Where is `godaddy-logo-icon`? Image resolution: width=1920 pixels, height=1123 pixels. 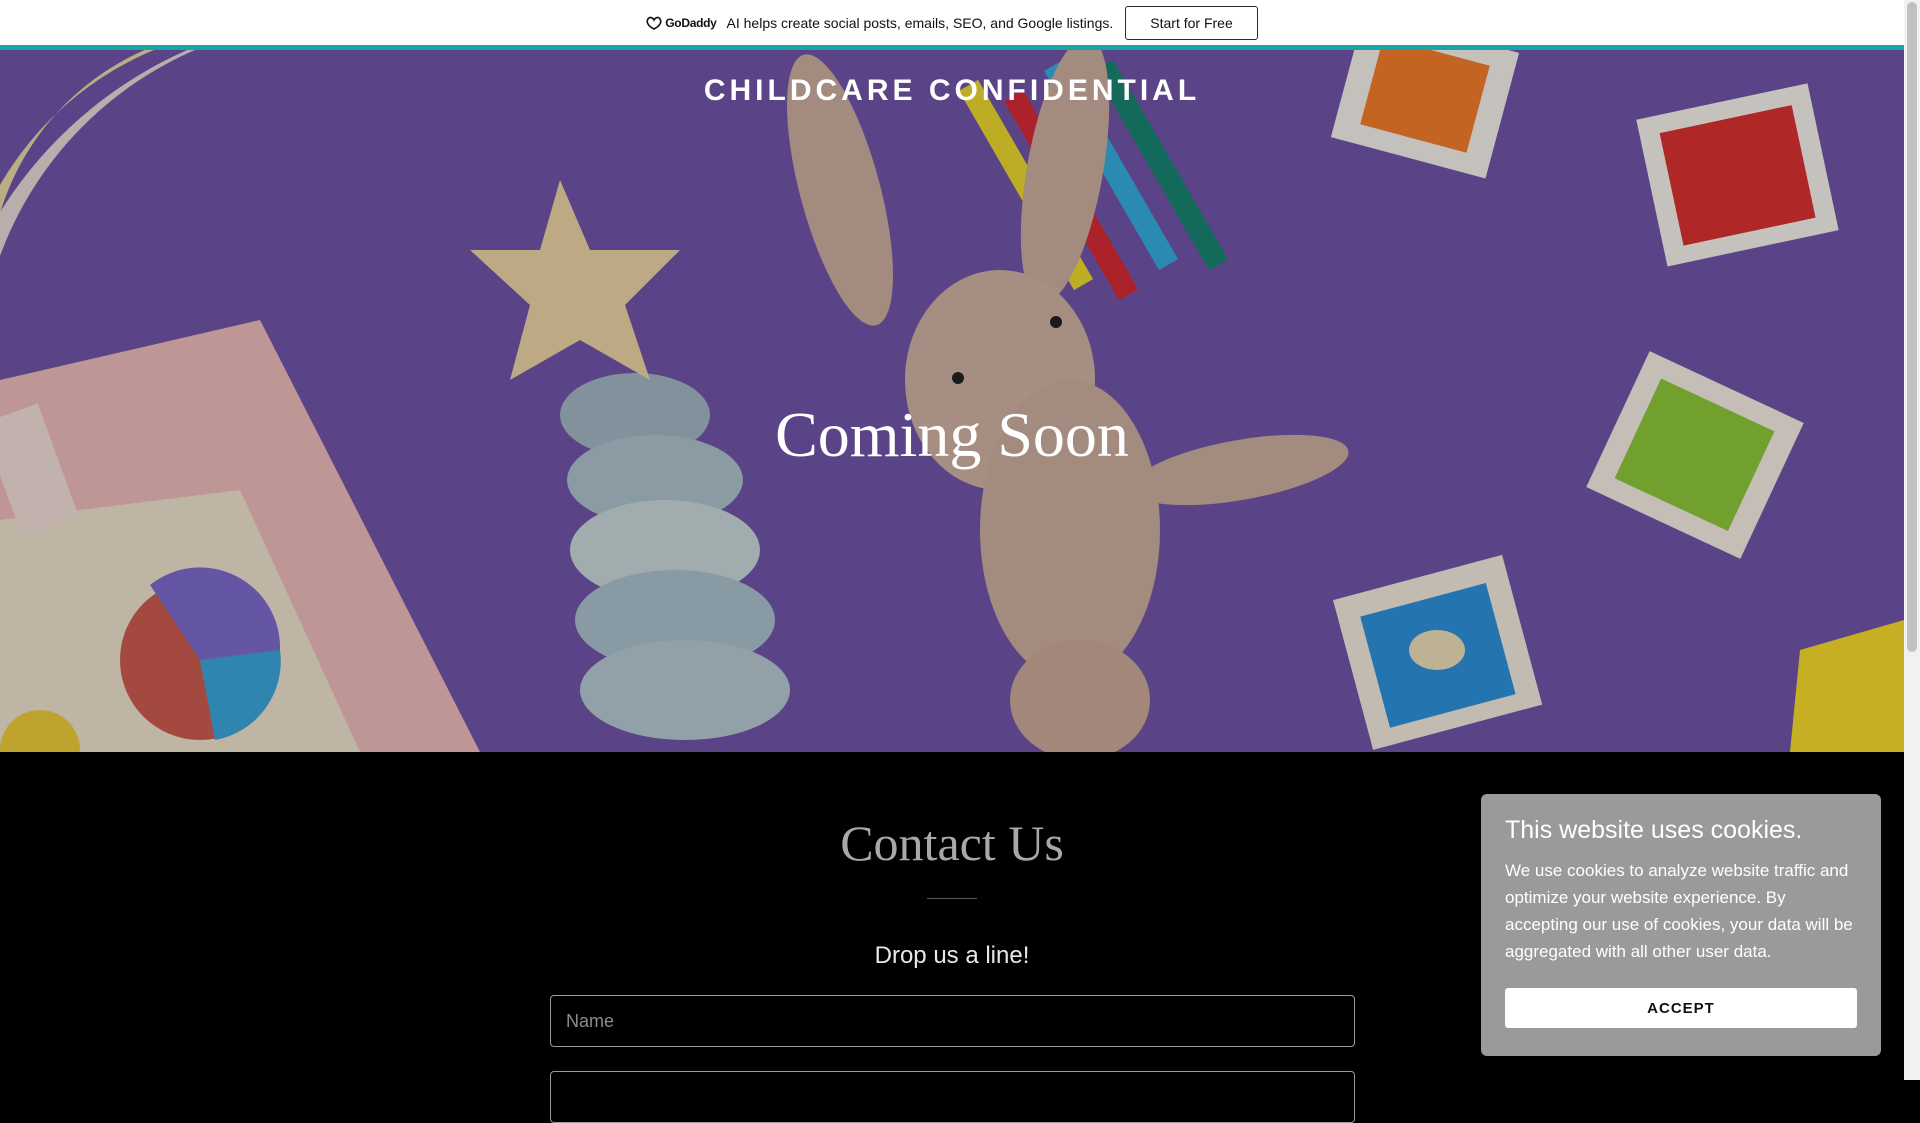 godaddy-logo-icon is located at coordinates (654, 23).